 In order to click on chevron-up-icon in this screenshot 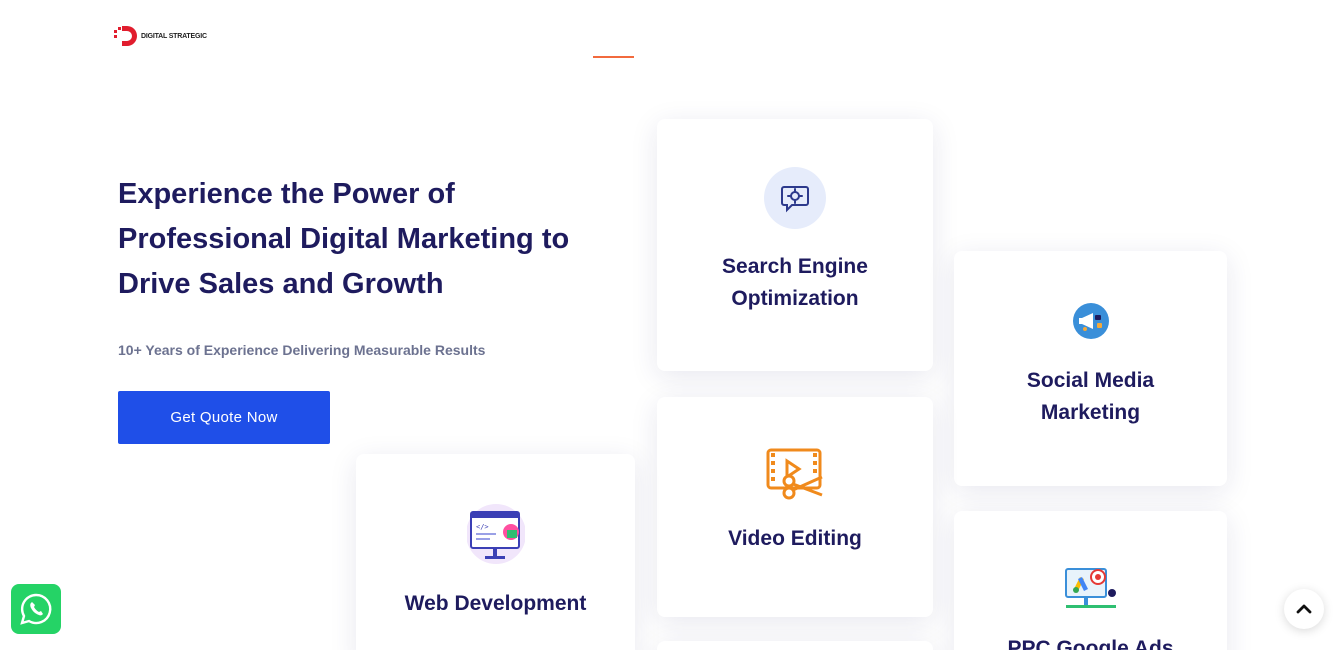, I will do `click(1304, 609)`.